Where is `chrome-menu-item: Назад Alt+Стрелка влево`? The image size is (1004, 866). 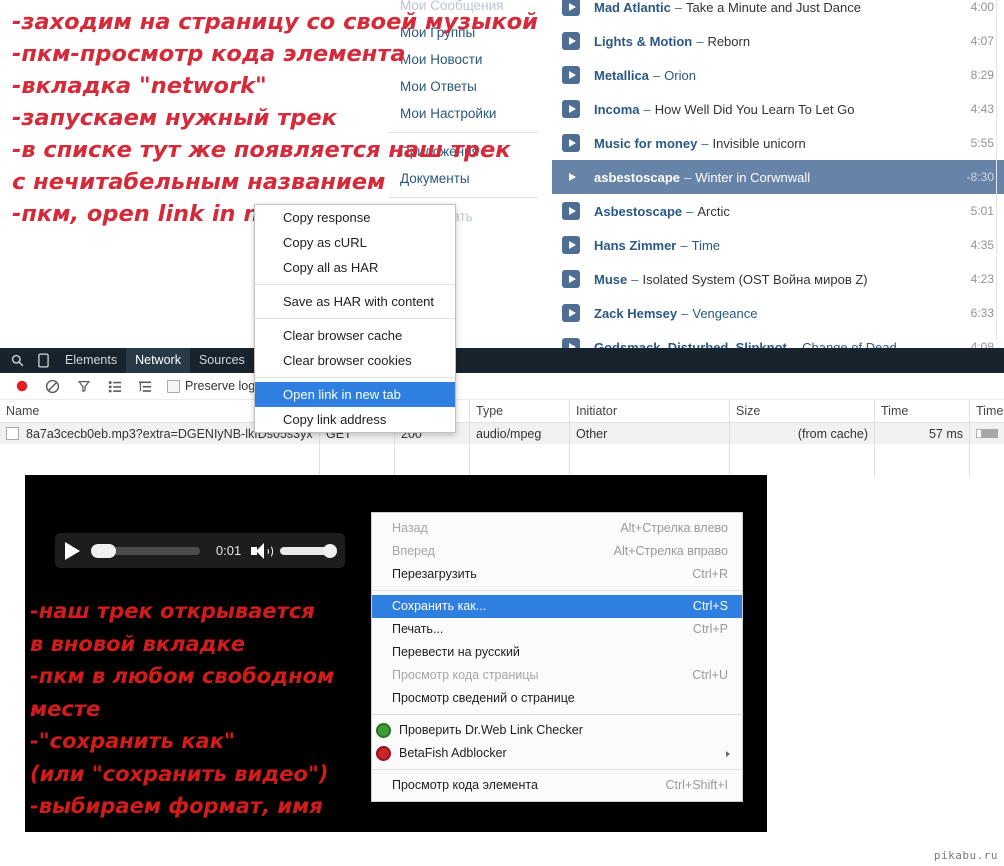 chrome-menu-item: Назад Alt+Стрелка влево is located at coordinates (557, 528).